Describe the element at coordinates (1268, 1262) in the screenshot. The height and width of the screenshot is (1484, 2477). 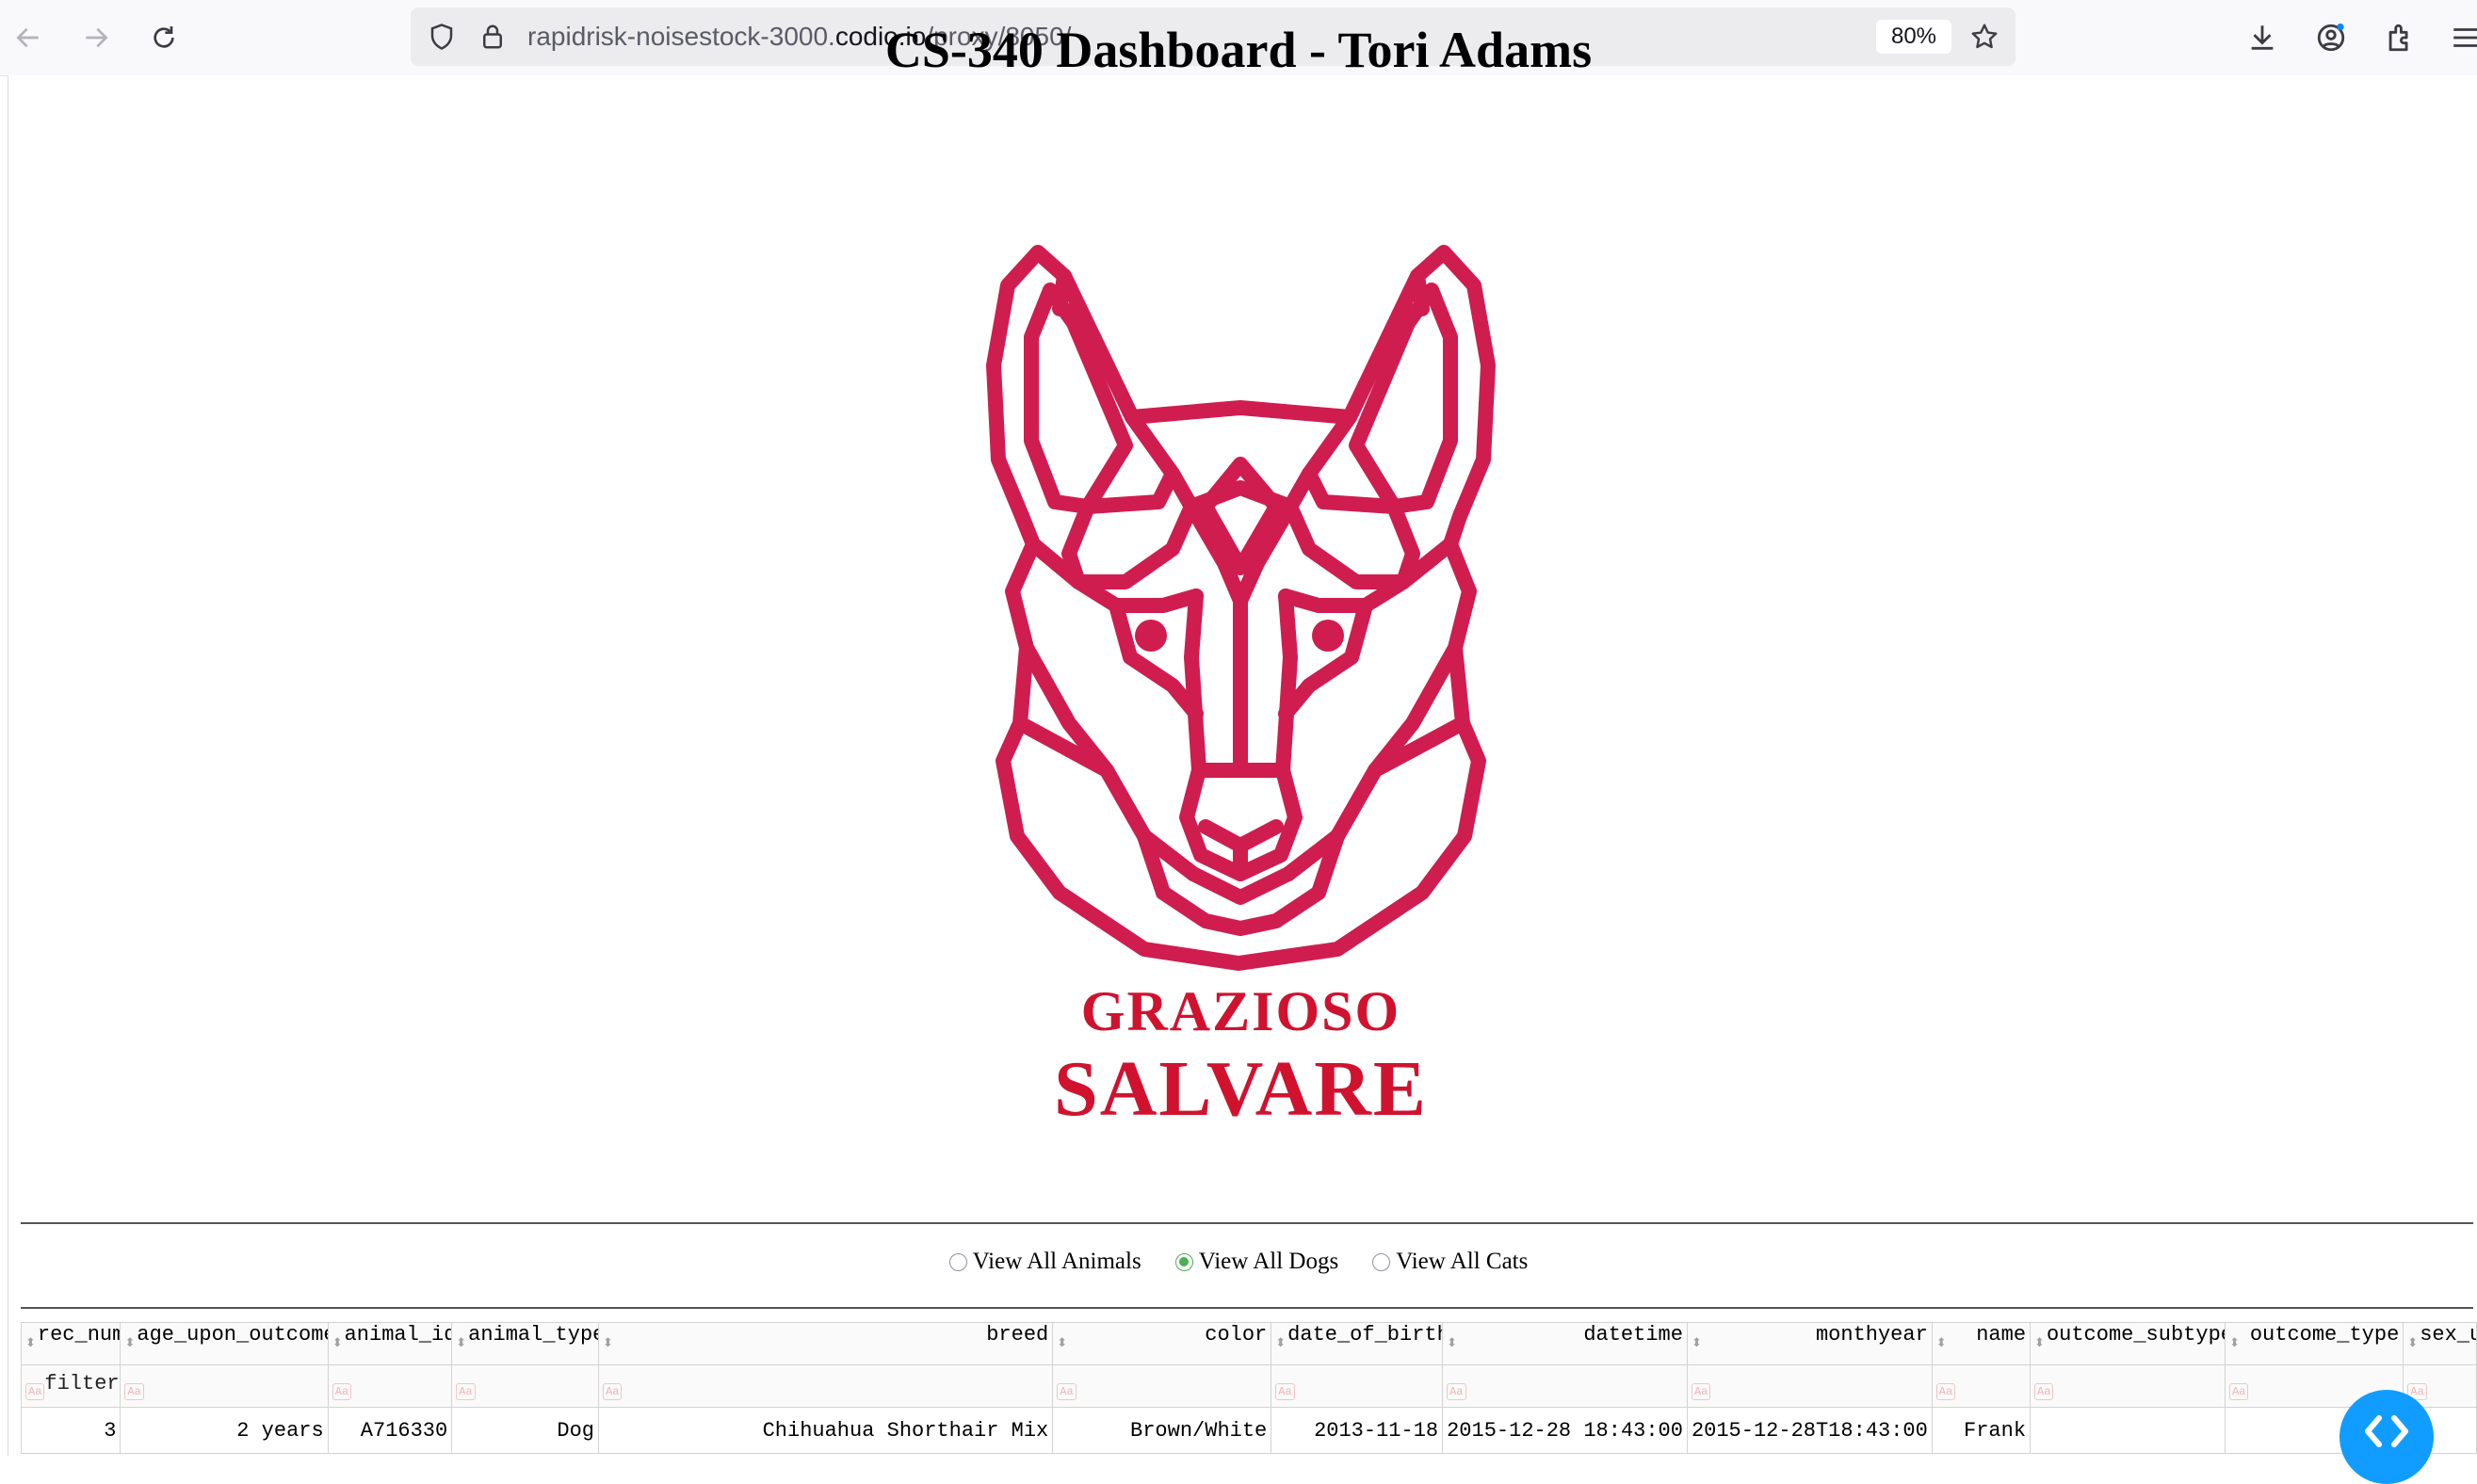
I see `radio-label-dogs: View All Dogs` at that location.